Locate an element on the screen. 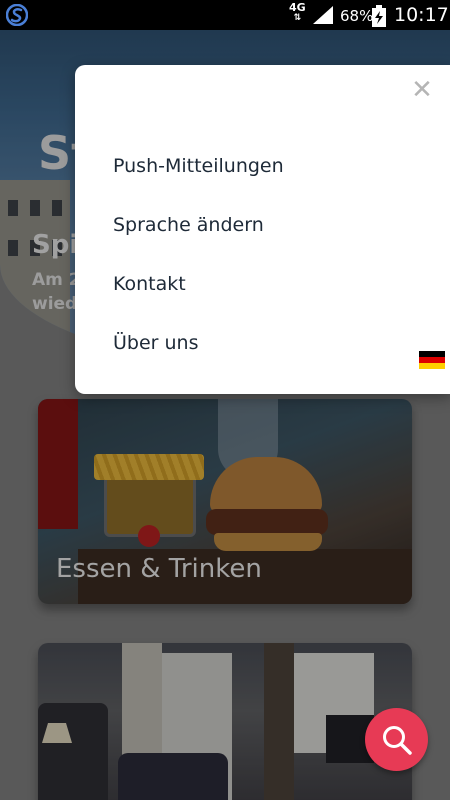 This screenshot has height=800, width=450. network-type: 4G is located at coordinates (297, 7).